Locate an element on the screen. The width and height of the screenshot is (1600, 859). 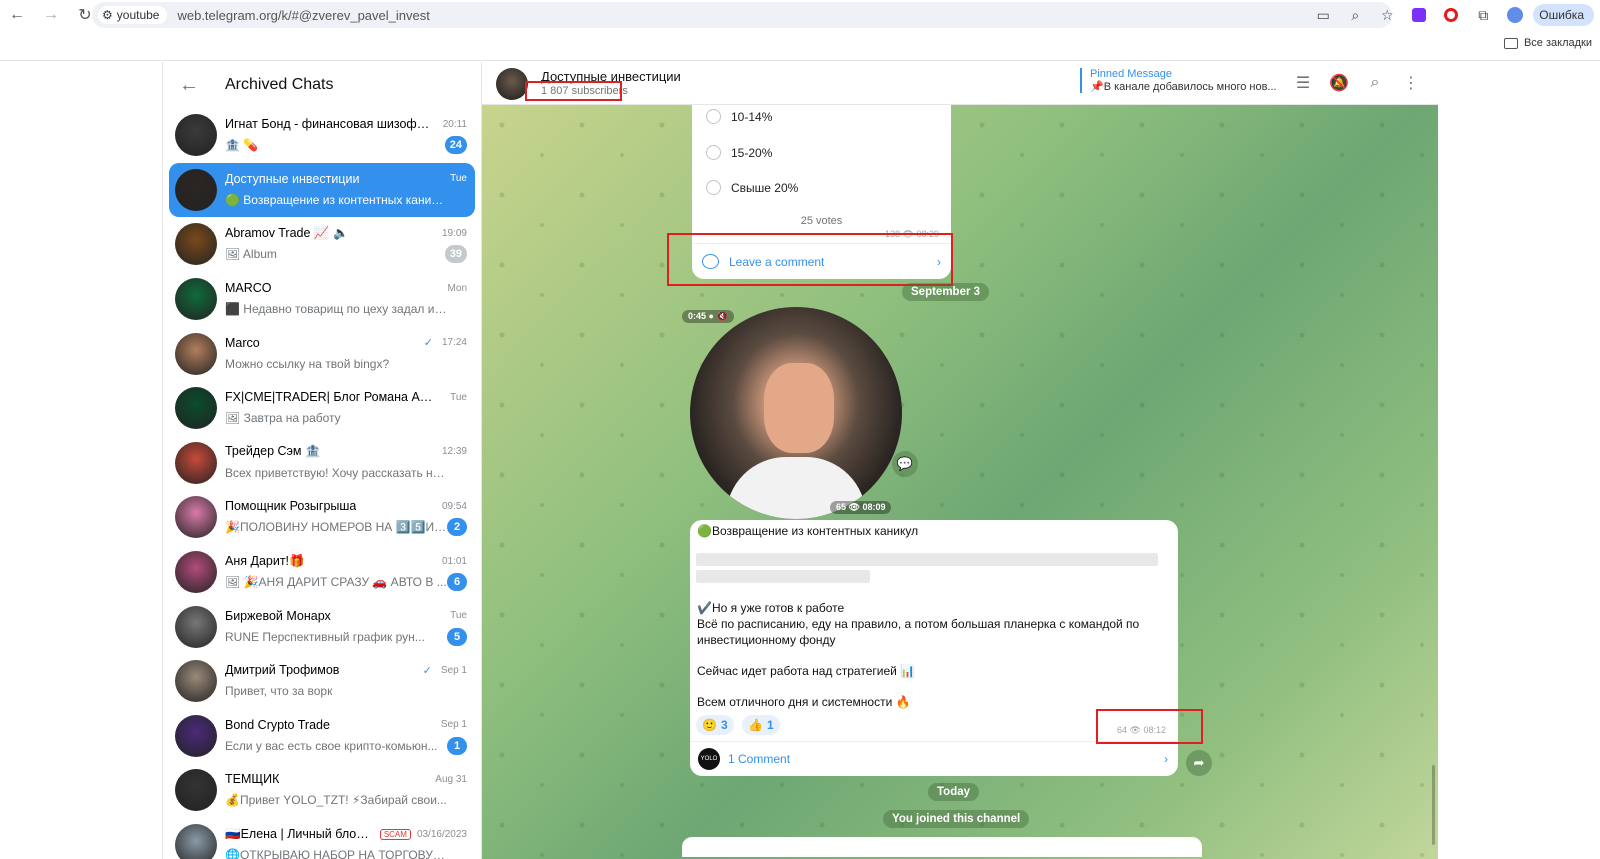
channel-avatar is located at coordinates (512, 84).